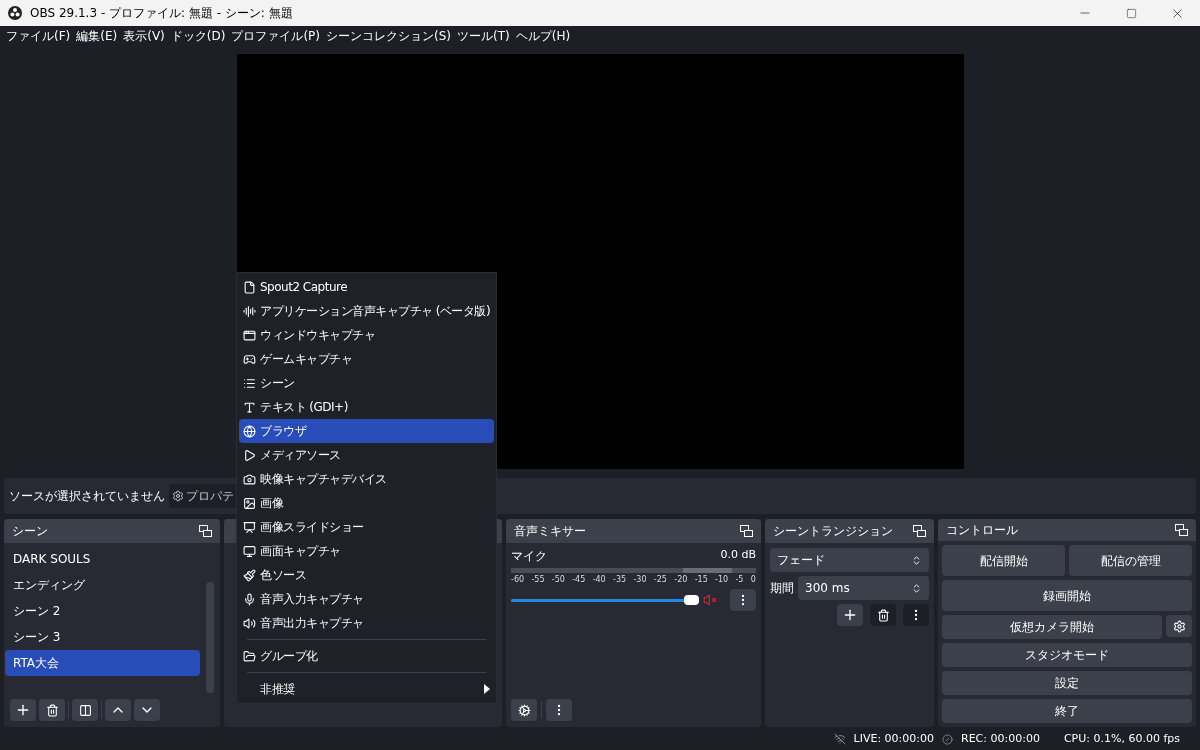 This screenshot has width=1200, height=750. I want to click on meter-tick: -10, so click(722, 580).